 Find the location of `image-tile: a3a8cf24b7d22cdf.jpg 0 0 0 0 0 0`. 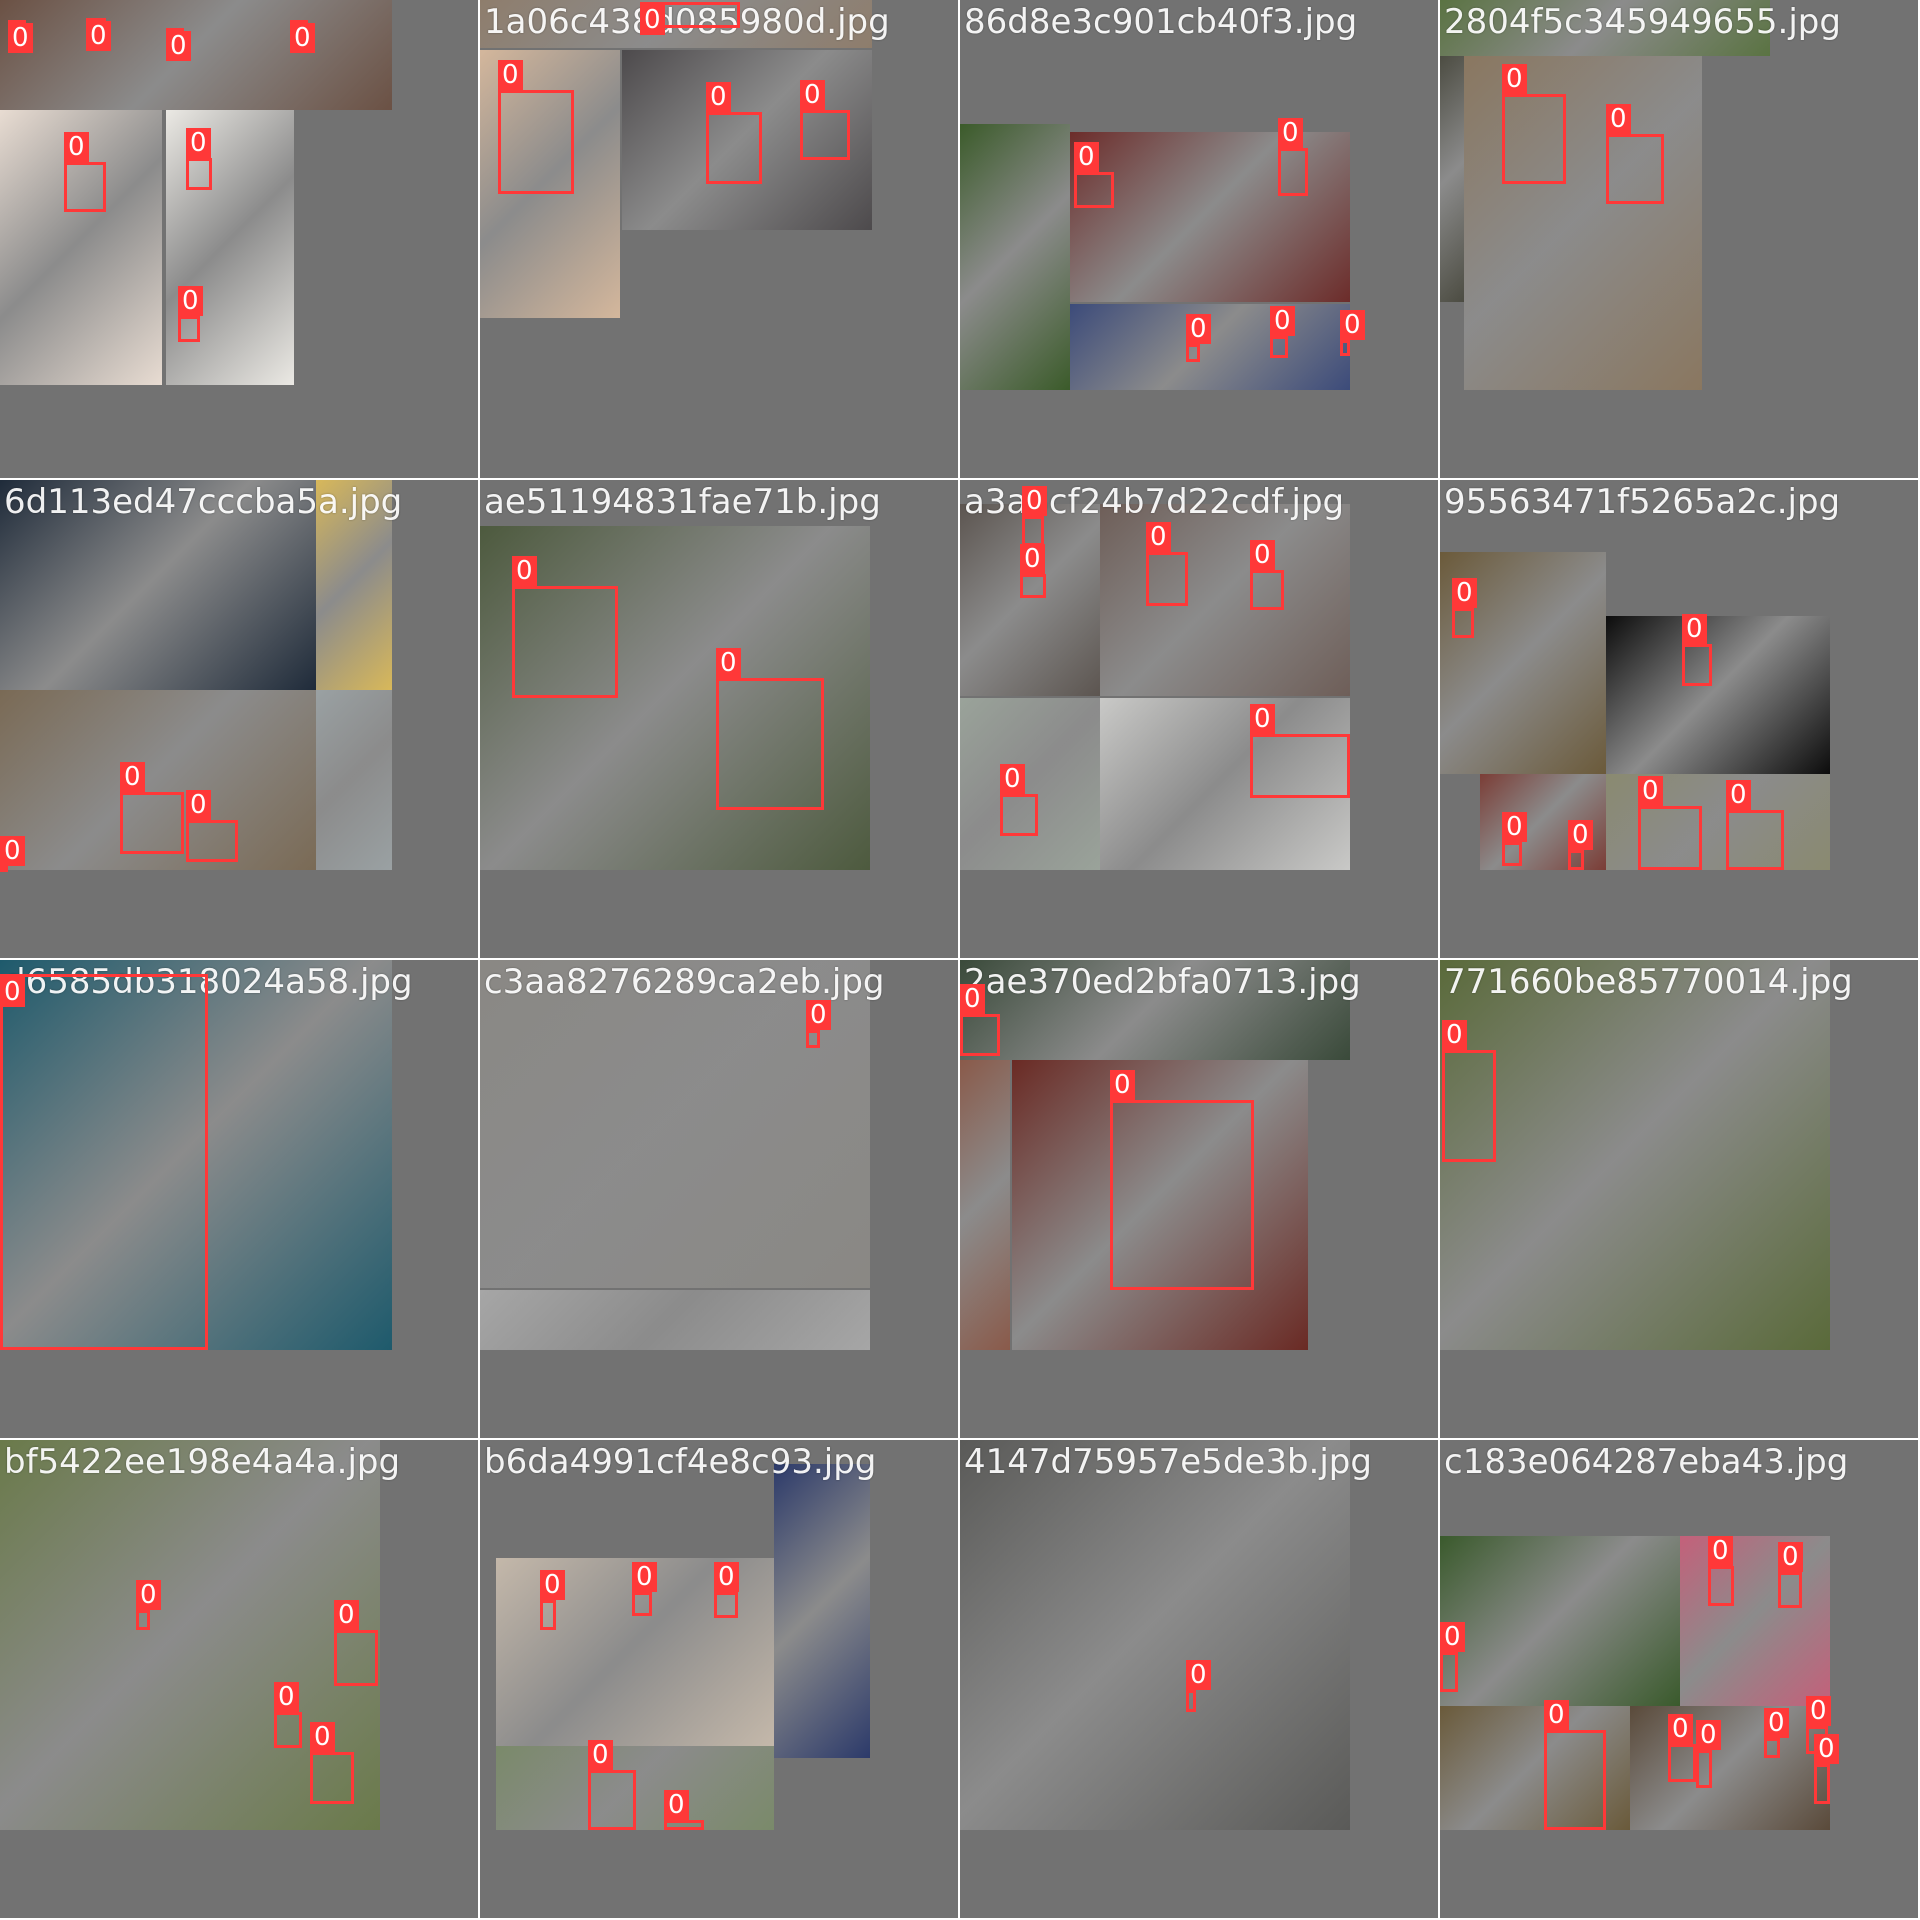

image-tile: a3a8cf24b7d22cdf.jpg 0 0 0 0 0 0 is located at coordinates (1200, 720).